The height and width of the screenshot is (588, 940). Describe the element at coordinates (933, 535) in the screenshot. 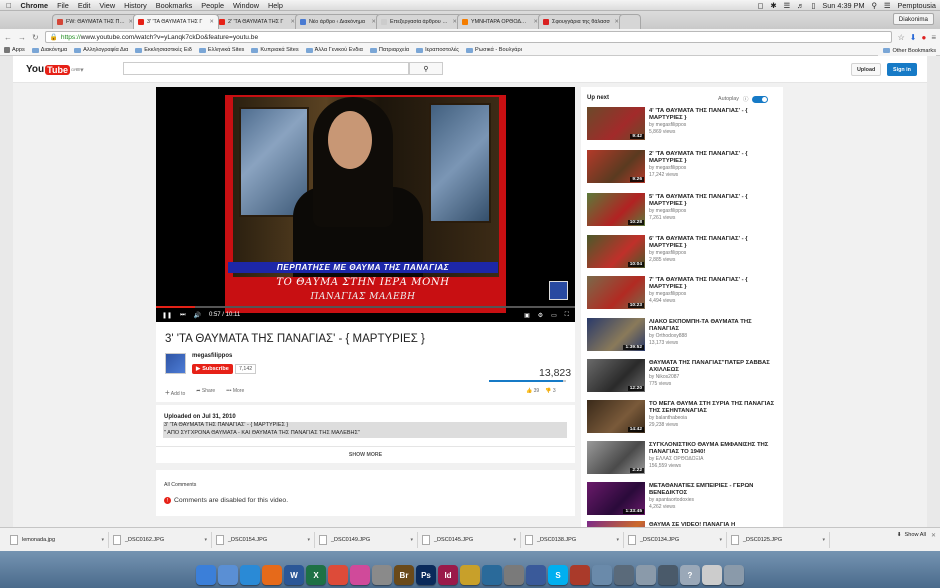

I see `close-downloads-icon: ✕` at that location.